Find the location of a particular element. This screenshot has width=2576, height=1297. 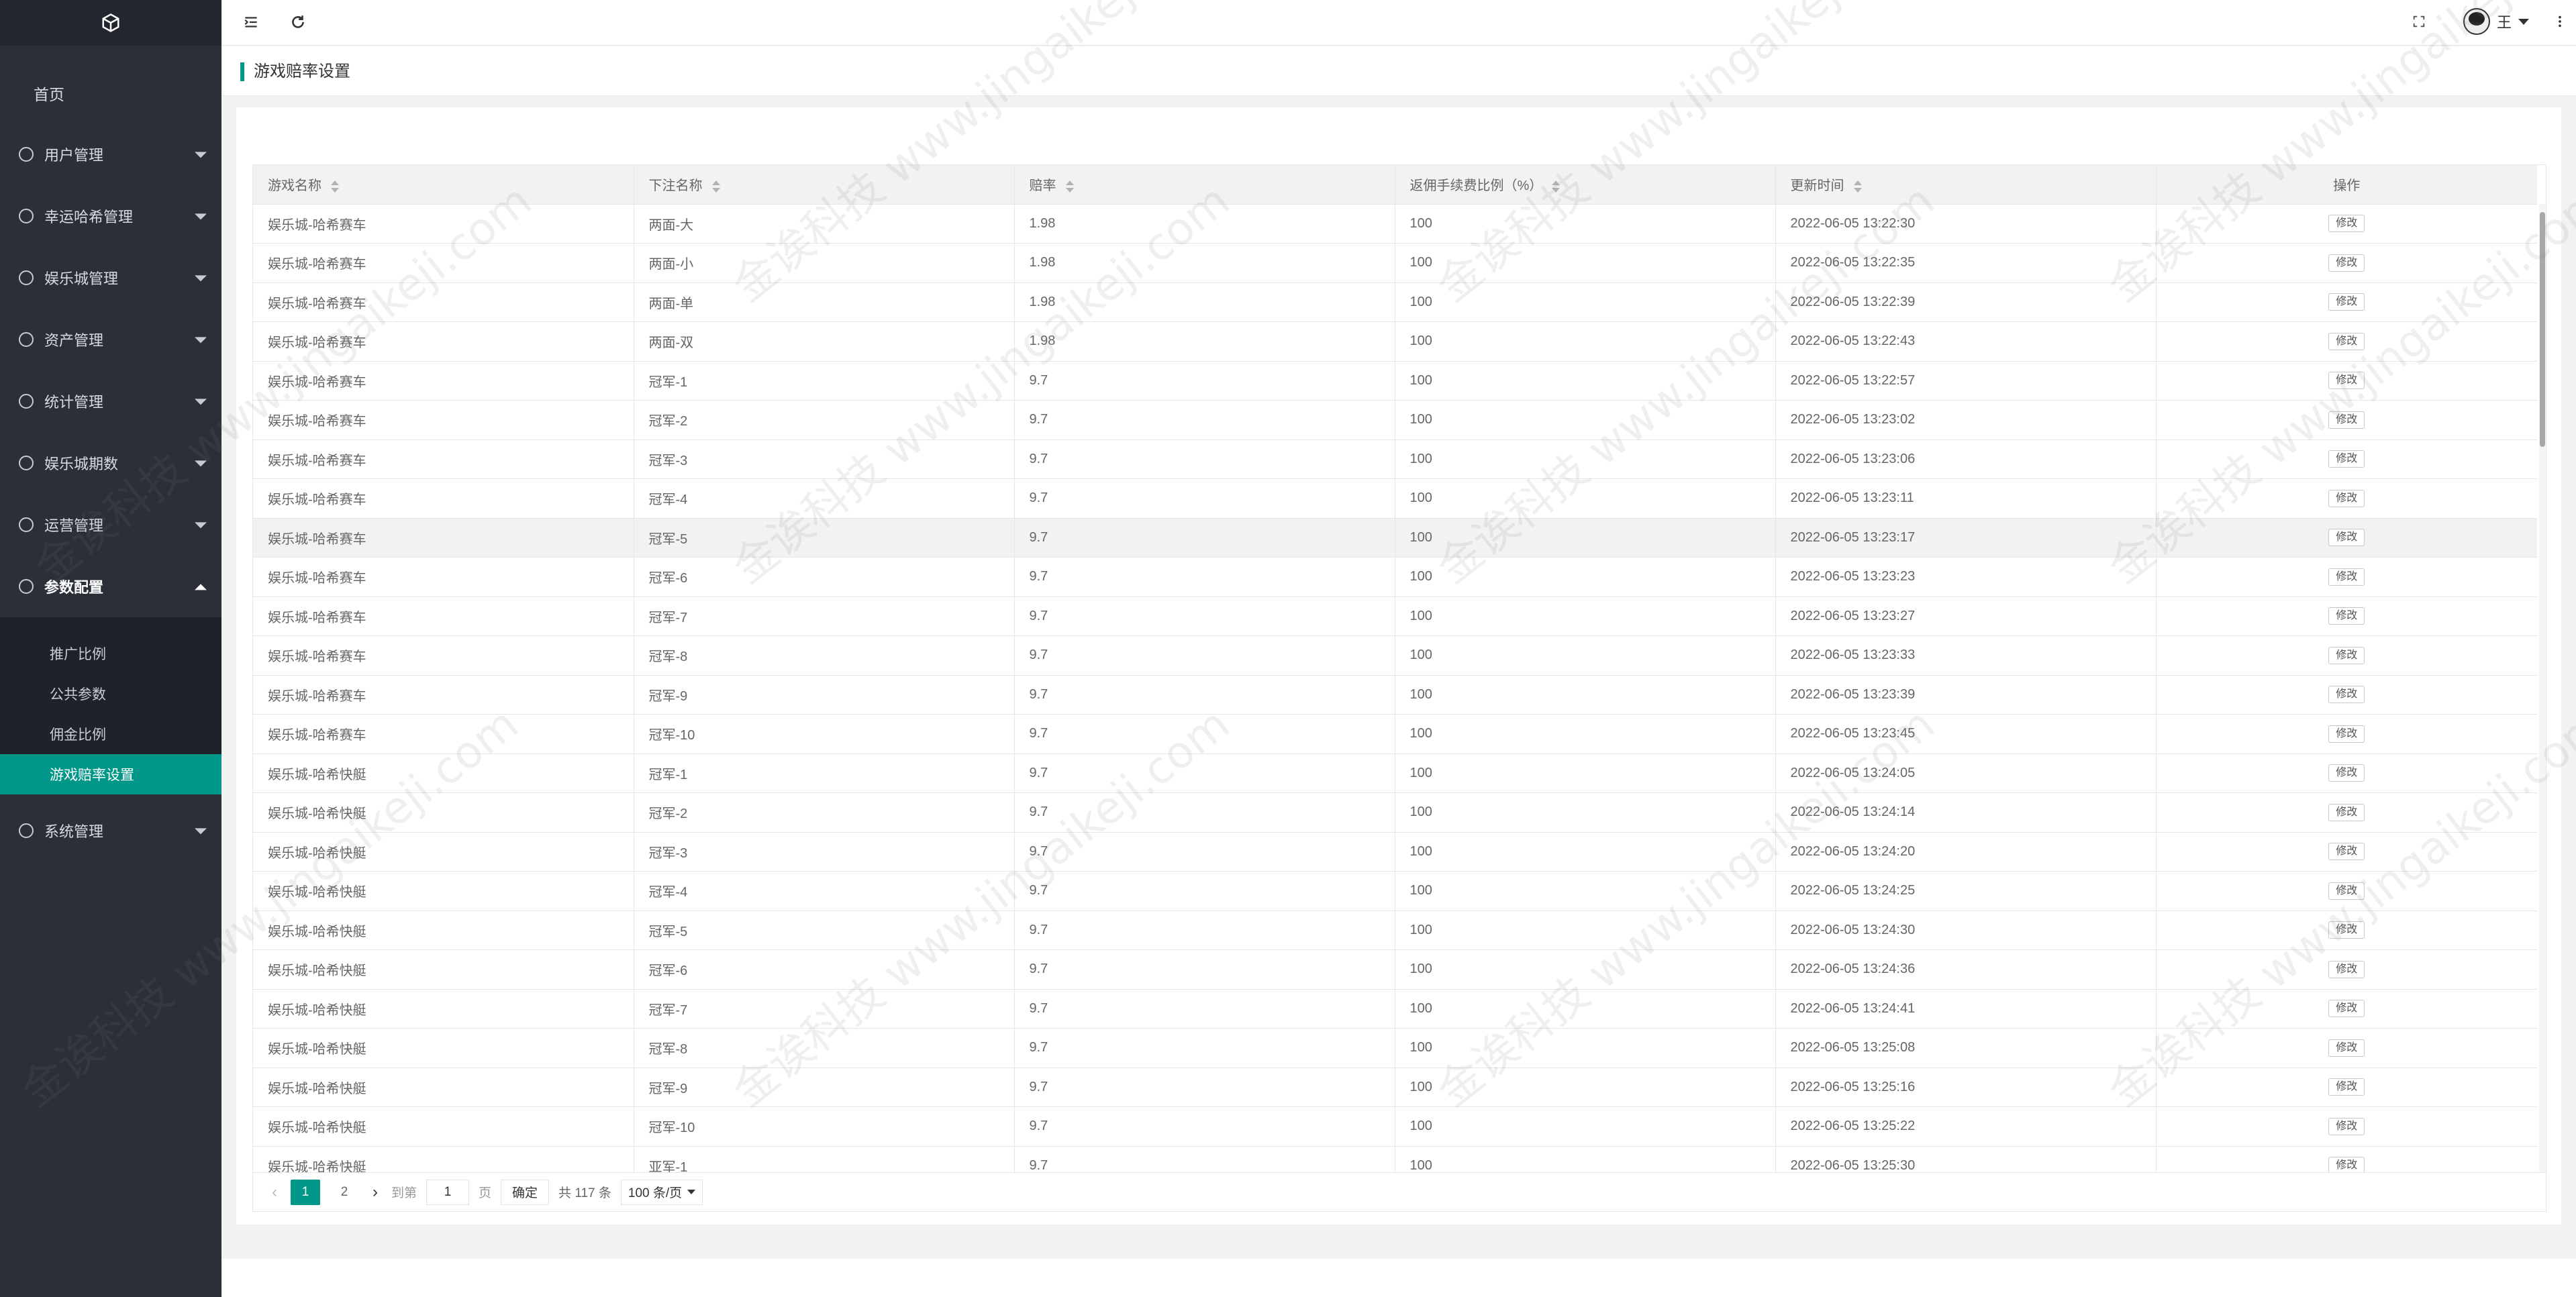

column-header: 游戏名称 is located at coordinates (443, 185).